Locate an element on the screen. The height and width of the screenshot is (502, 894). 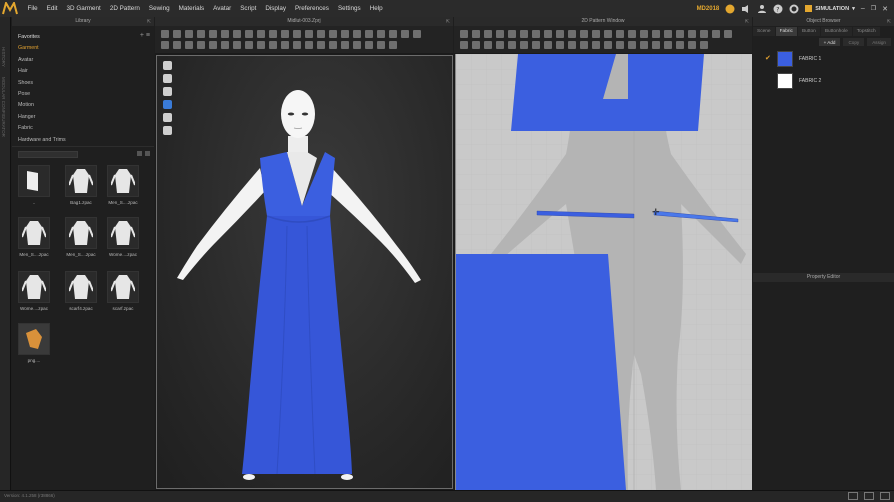
minimize-button: – is located at coordinates (863, 8).